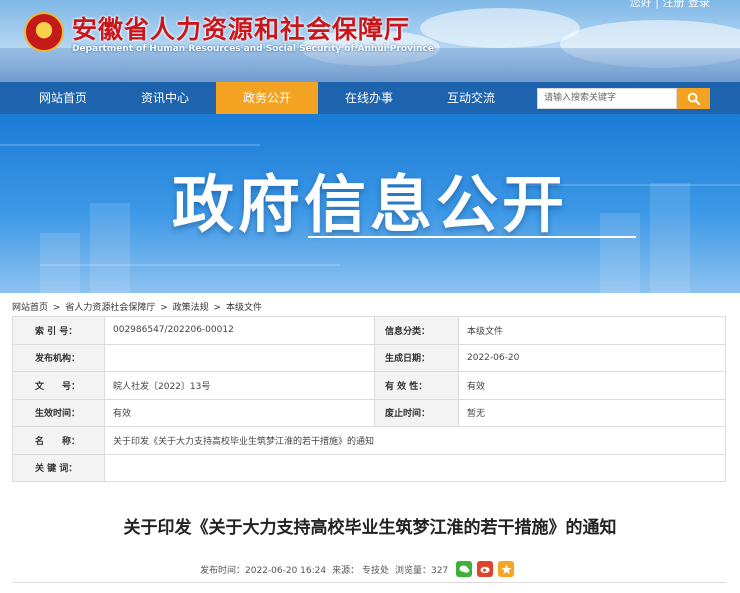 This screenshot has height=593, width=740. I want to click on expiry-value: 暂无, so click(592, 412).